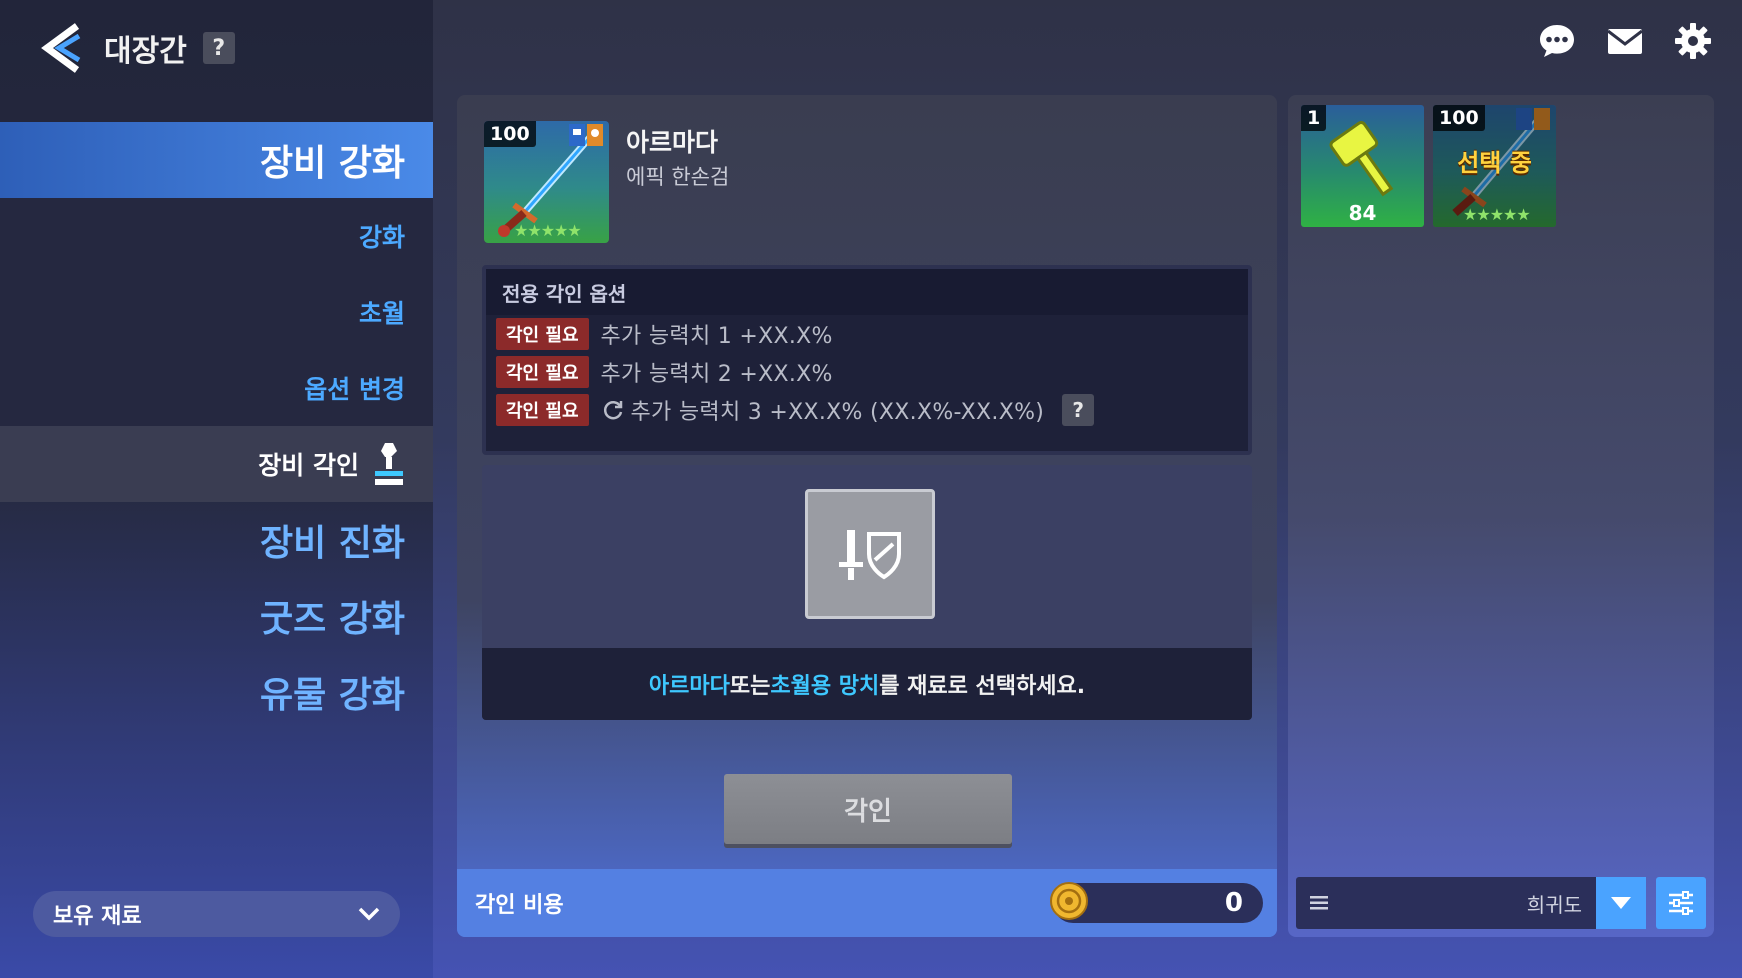 This screenshot has height=978, width=1742. Describe the element at coordinates (825, 686) in the screenshot. I see `hint-hammer-name: 초월용 망치` at that location.